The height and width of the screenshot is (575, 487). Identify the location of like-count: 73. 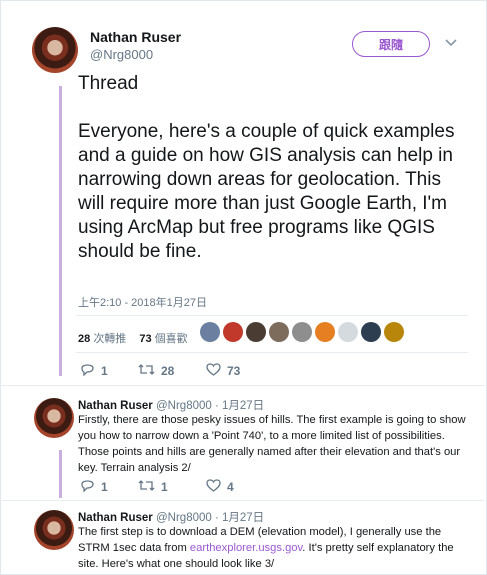
(234, 370).